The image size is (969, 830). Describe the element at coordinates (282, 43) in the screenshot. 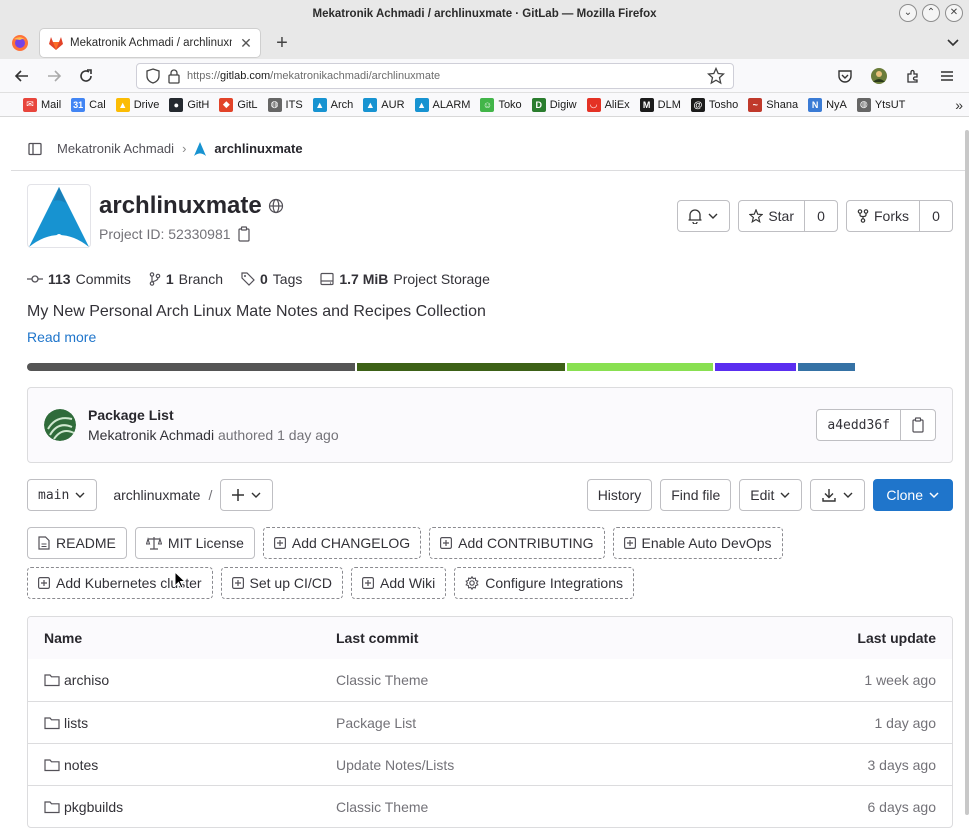

I see `new-tab-button: +` at that location.